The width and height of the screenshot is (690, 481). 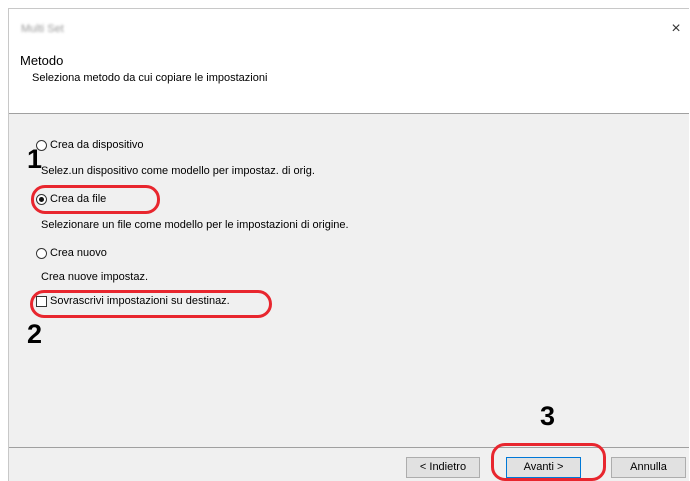 I want to click on callout-highlight-overwrite, so click(x=151, y=304).